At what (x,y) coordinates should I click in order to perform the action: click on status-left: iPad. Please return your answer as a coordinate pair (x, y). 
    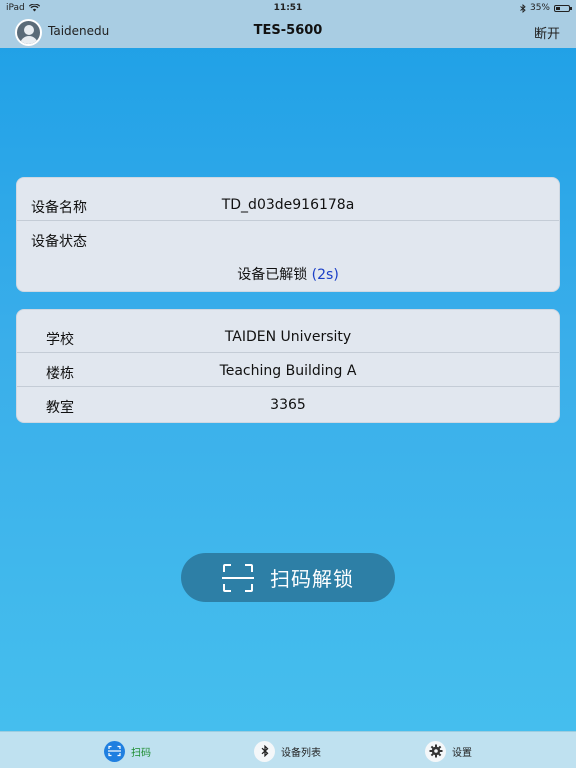
    Looking at the image, I should click on (23, 8).